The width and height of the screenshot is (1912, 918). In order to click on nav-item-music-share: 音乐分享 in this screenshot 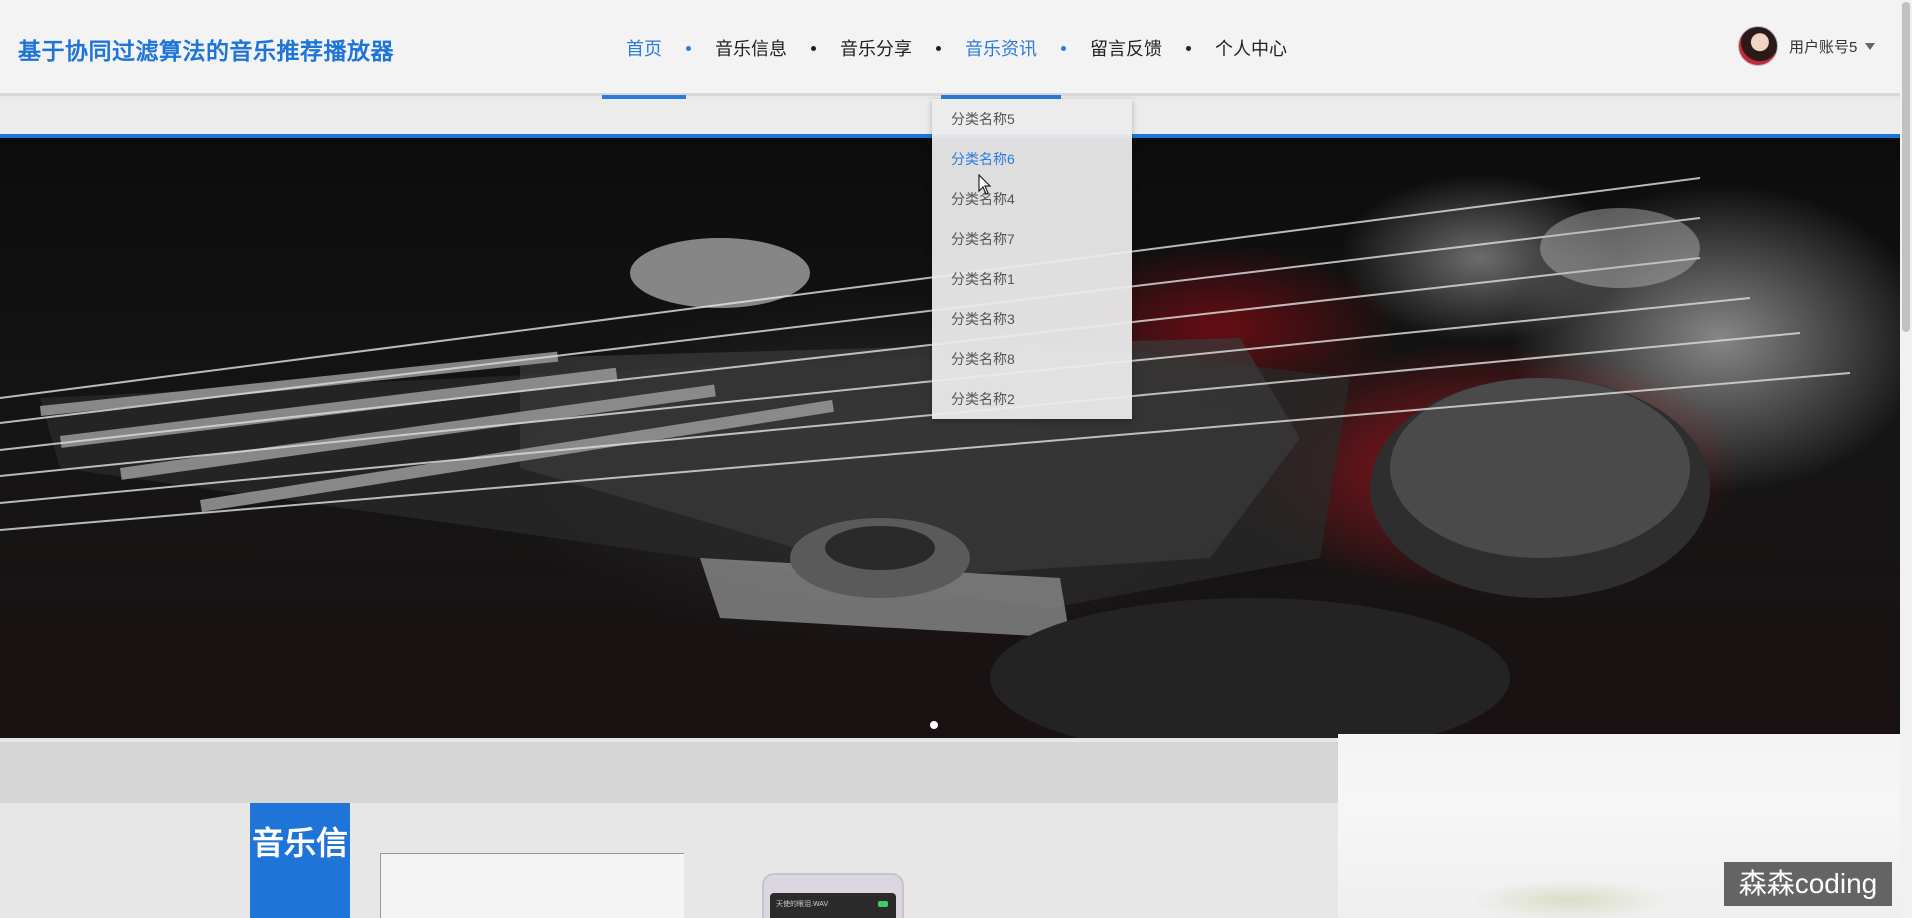, I will do `click(876, 48)`.